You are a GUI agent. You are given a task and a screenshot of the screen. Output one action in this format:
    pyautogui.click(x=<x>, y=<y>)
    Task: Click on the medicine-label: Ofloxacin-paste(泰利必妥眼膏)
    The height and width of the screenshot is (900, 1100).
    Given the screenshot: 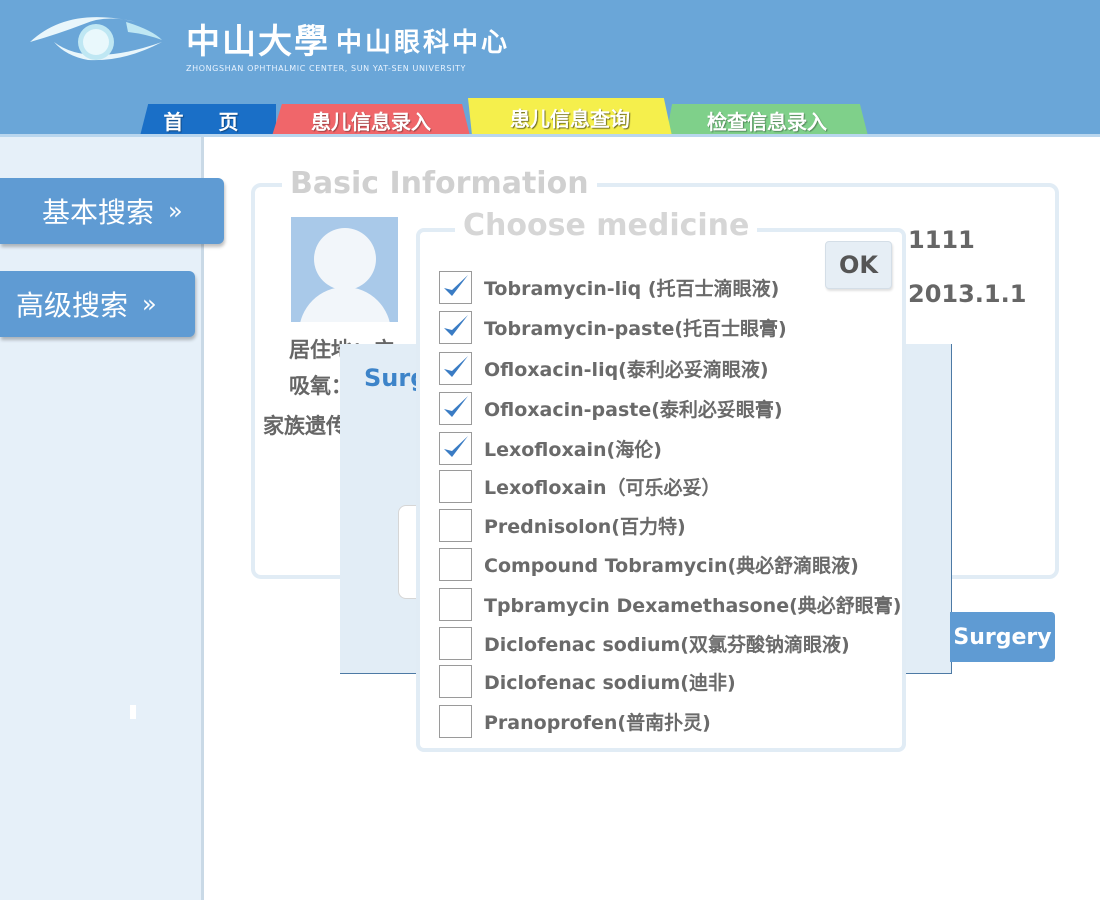 What is the action you would take?
    pyautogui.click(x=633, y=409)
    